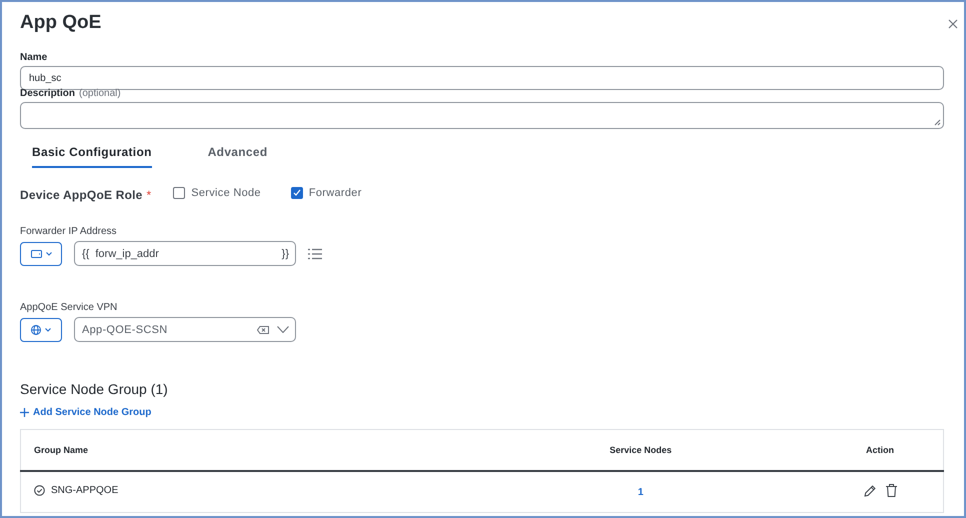  I want to click on device-icon, so click(36, 254).